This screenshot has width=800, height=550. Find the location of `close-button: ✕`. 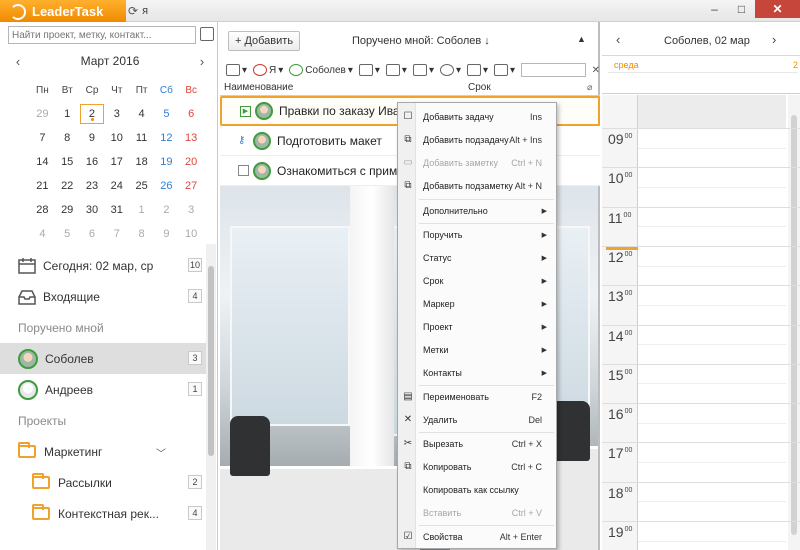

close-button: ✕ is located at coordinates (777, 9).